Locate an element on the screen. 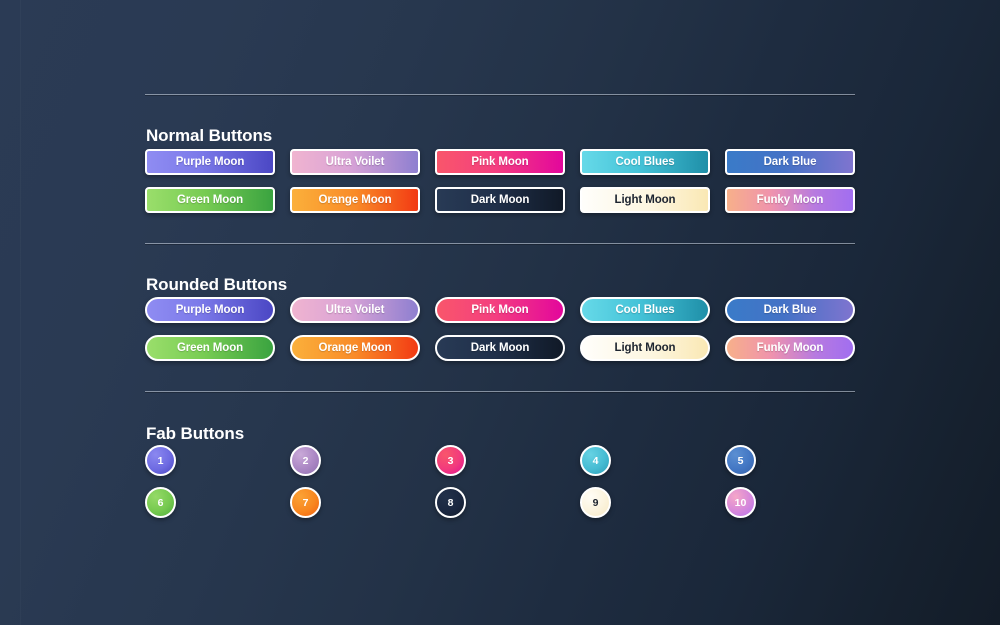  rounded-button-label: Ultra Voilet is located at coordinates (355, 310).